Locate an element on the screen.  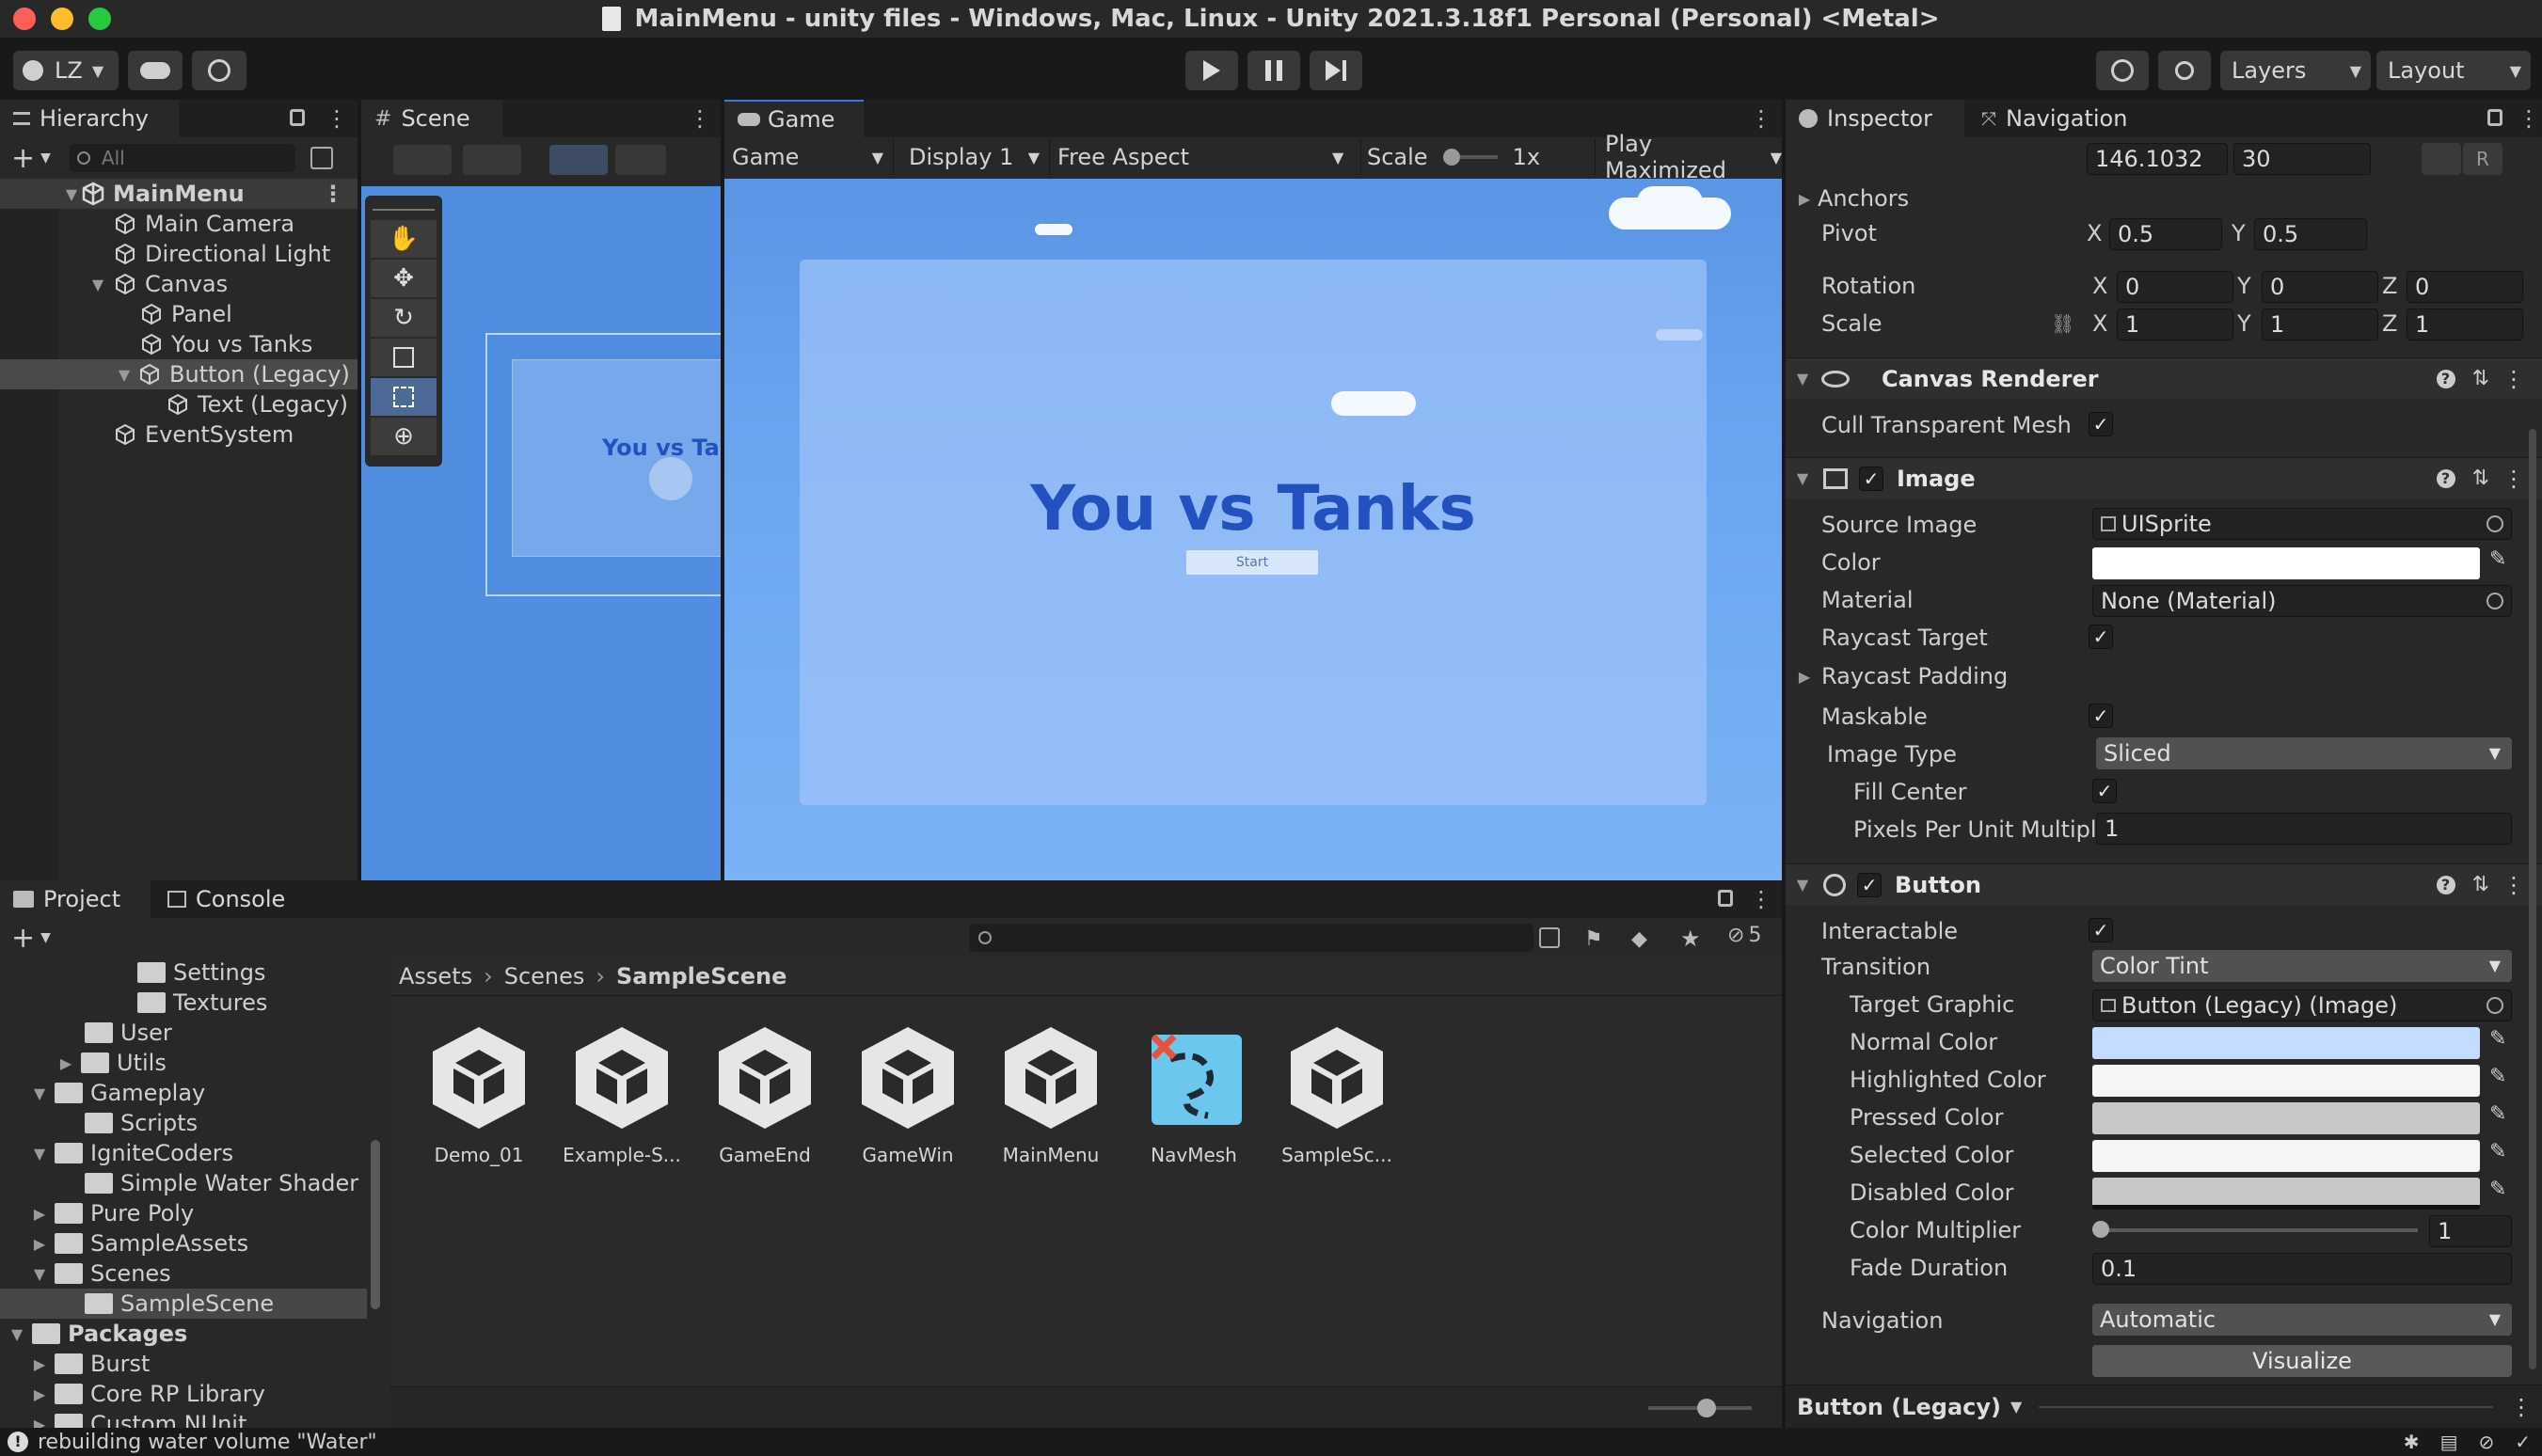
inspector-scrollbar is located at coordinates (2533, 852).